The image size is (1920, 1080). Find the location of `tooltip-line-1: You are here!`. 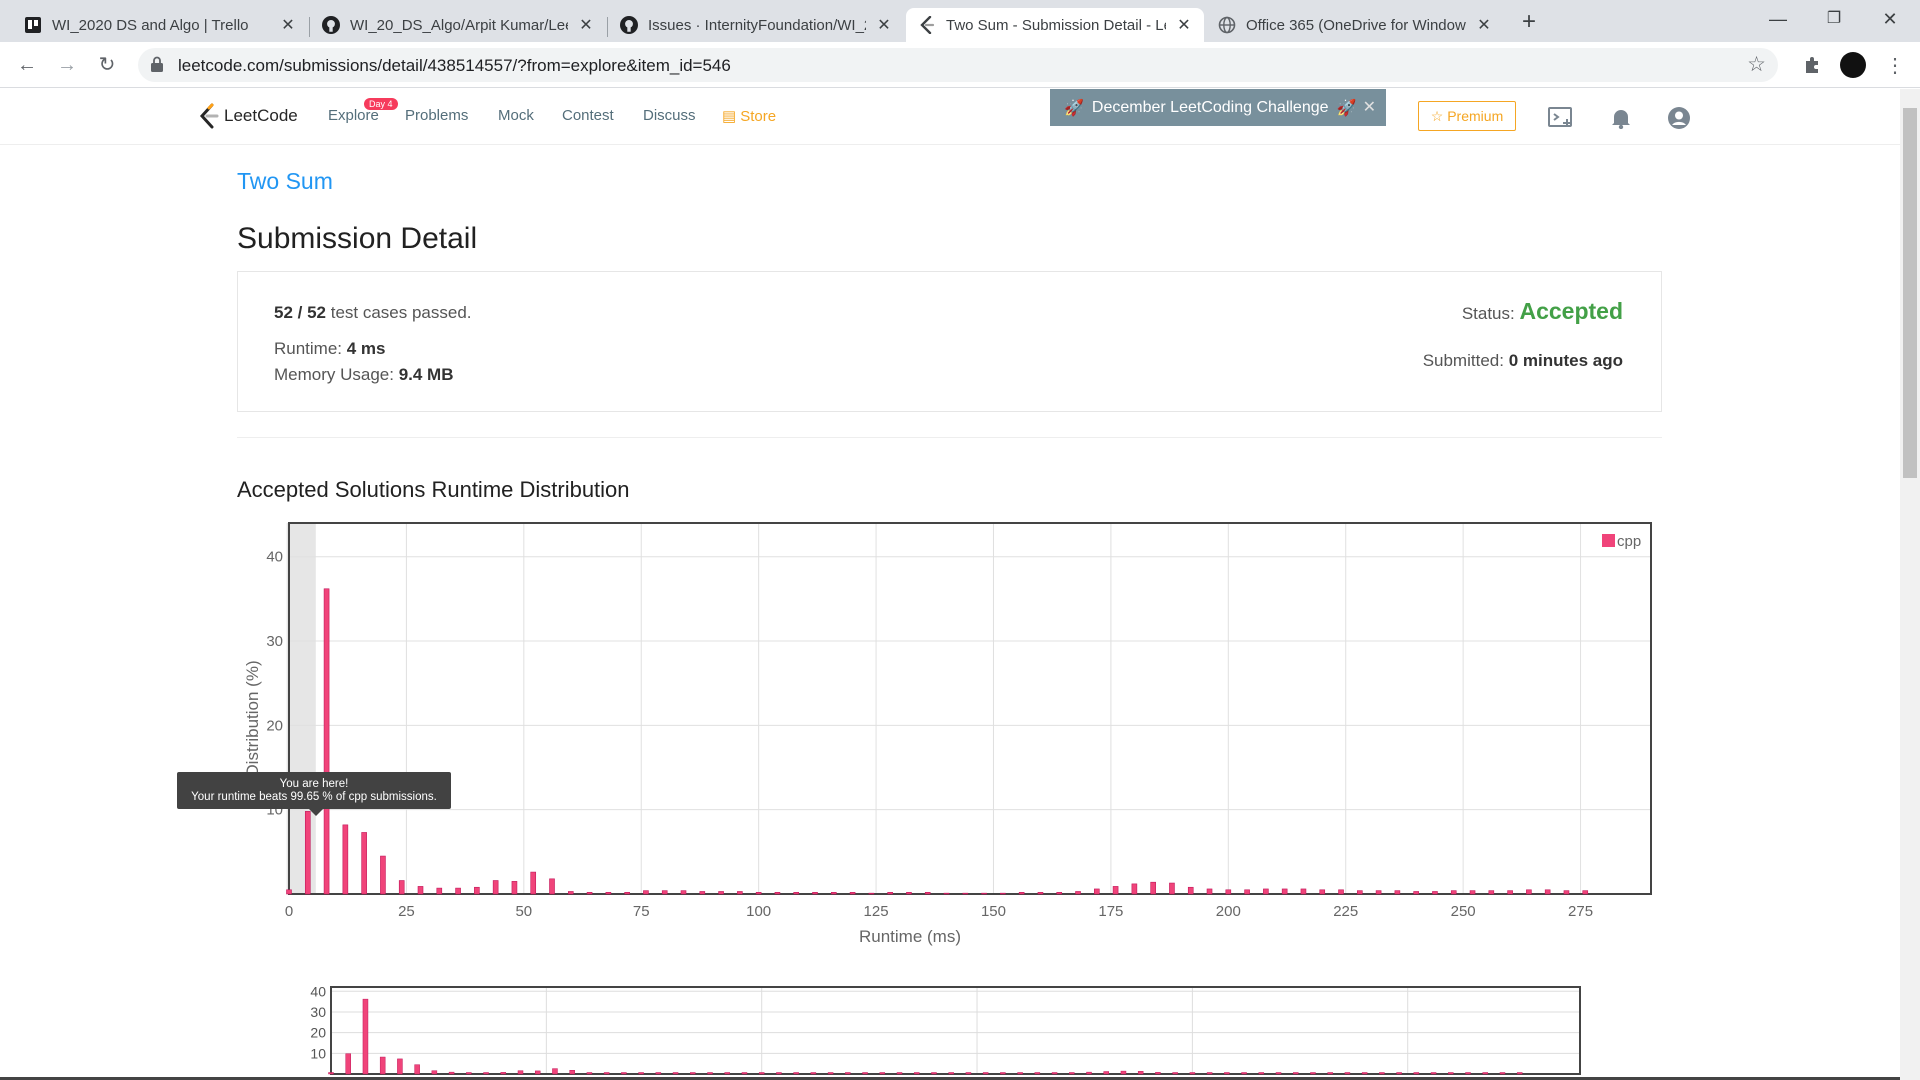

tooltip-line-1: You are here! is located at coordinates (314, 784).